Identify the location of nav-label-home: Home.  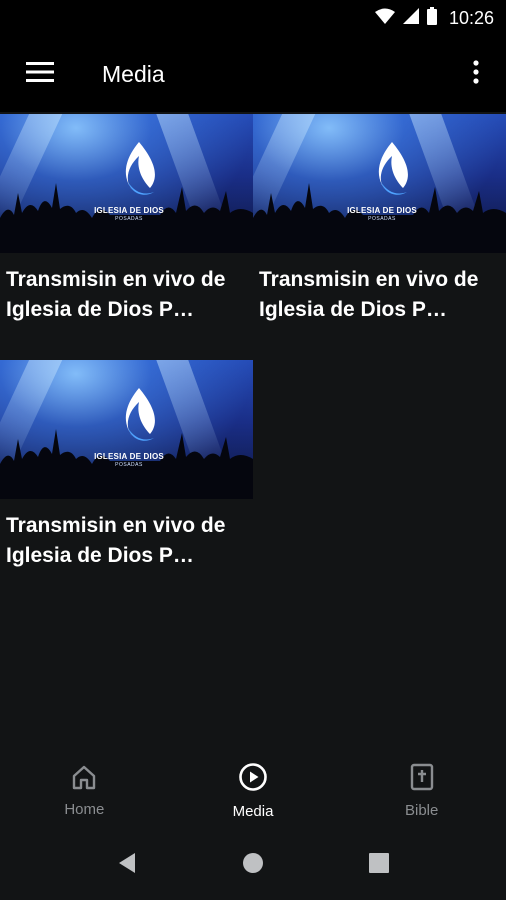
(84, 809).